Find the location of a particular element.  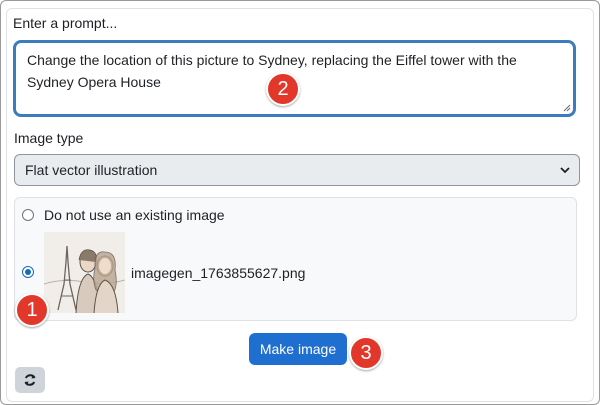

image-type-selected: Flat vector illustration is located at coordinates (91, 170).